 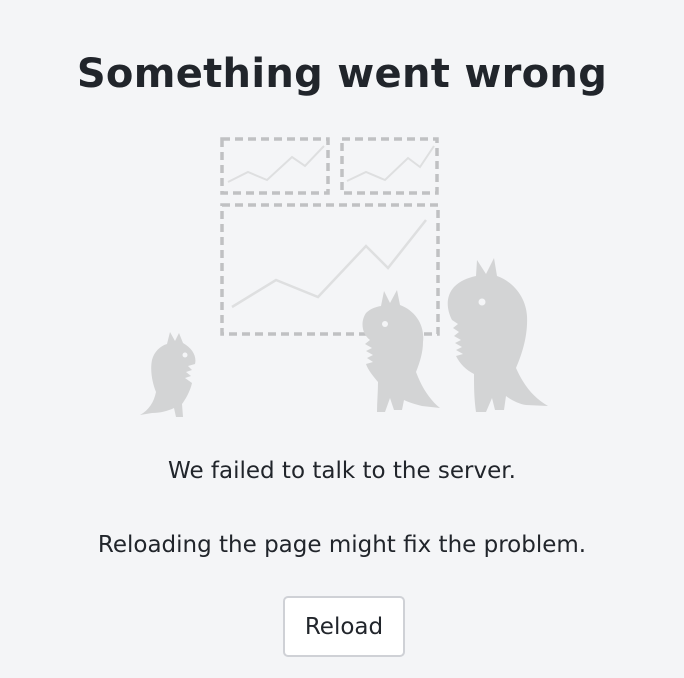 I want to click on error-title: Something went wrong, so click(x=342, y=74).